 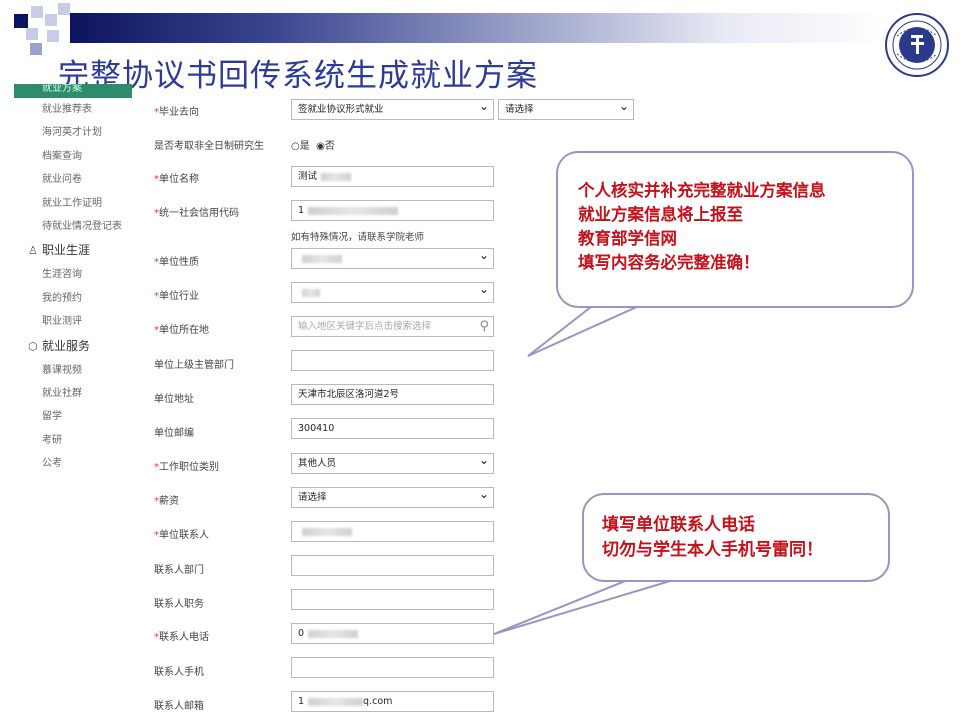 What do you see at coordinates (184, 535) in the screenshot?
I see `contact-person-label: 单位联系人` at bounding box center [184, 535].